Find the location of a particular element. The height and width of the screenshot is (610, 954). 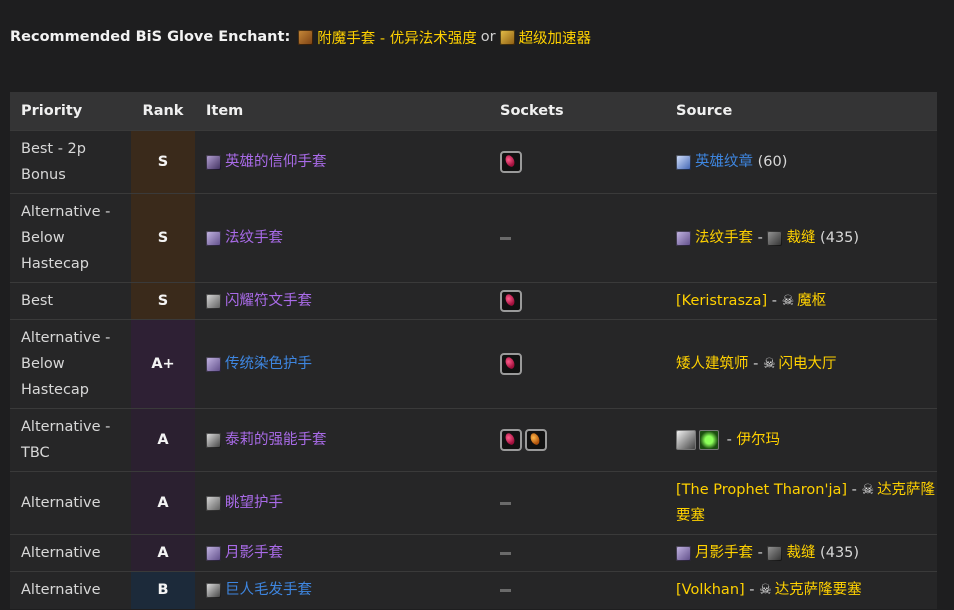

rank-cell: A is located at coordinates (163, 440).